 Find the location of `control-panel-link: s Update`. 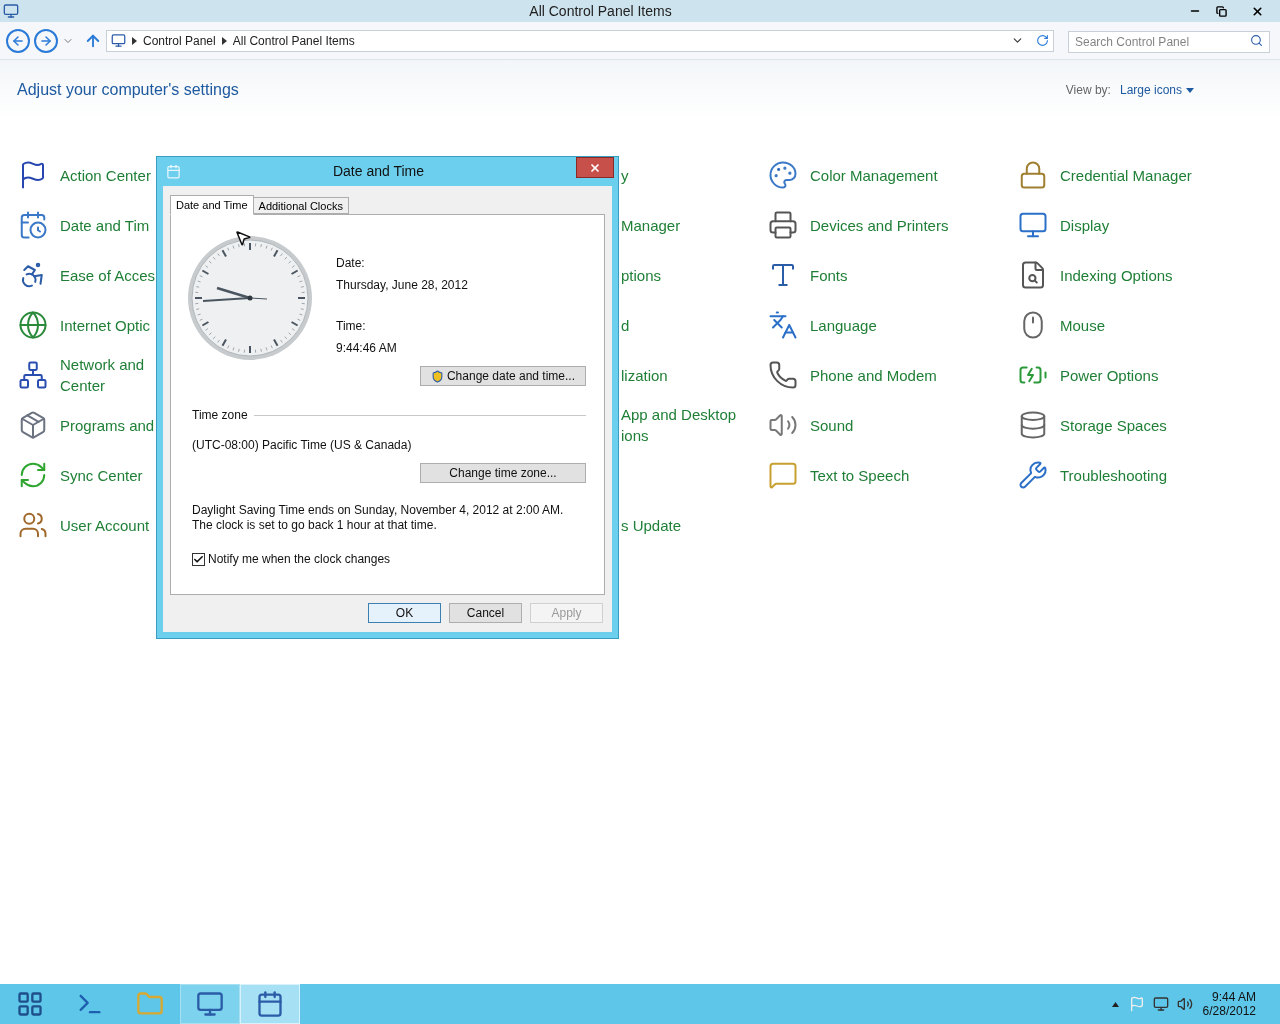

control-panel-link: s Update is located at coordinates (651, 525).